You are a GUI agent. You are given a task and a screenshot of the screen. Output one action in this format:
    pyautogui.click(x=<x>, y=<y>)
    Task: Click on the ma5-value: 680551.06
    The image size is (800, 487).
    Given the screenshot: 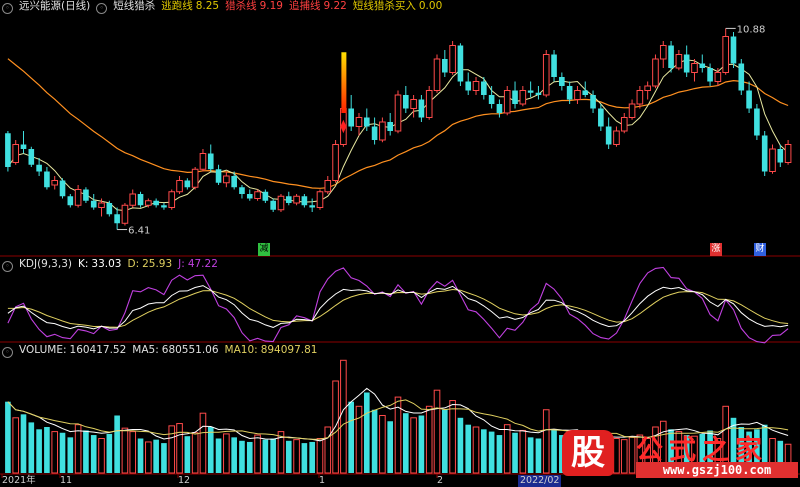 What is the action you would take?
    pyautogui.click(x=190, y=350)
    